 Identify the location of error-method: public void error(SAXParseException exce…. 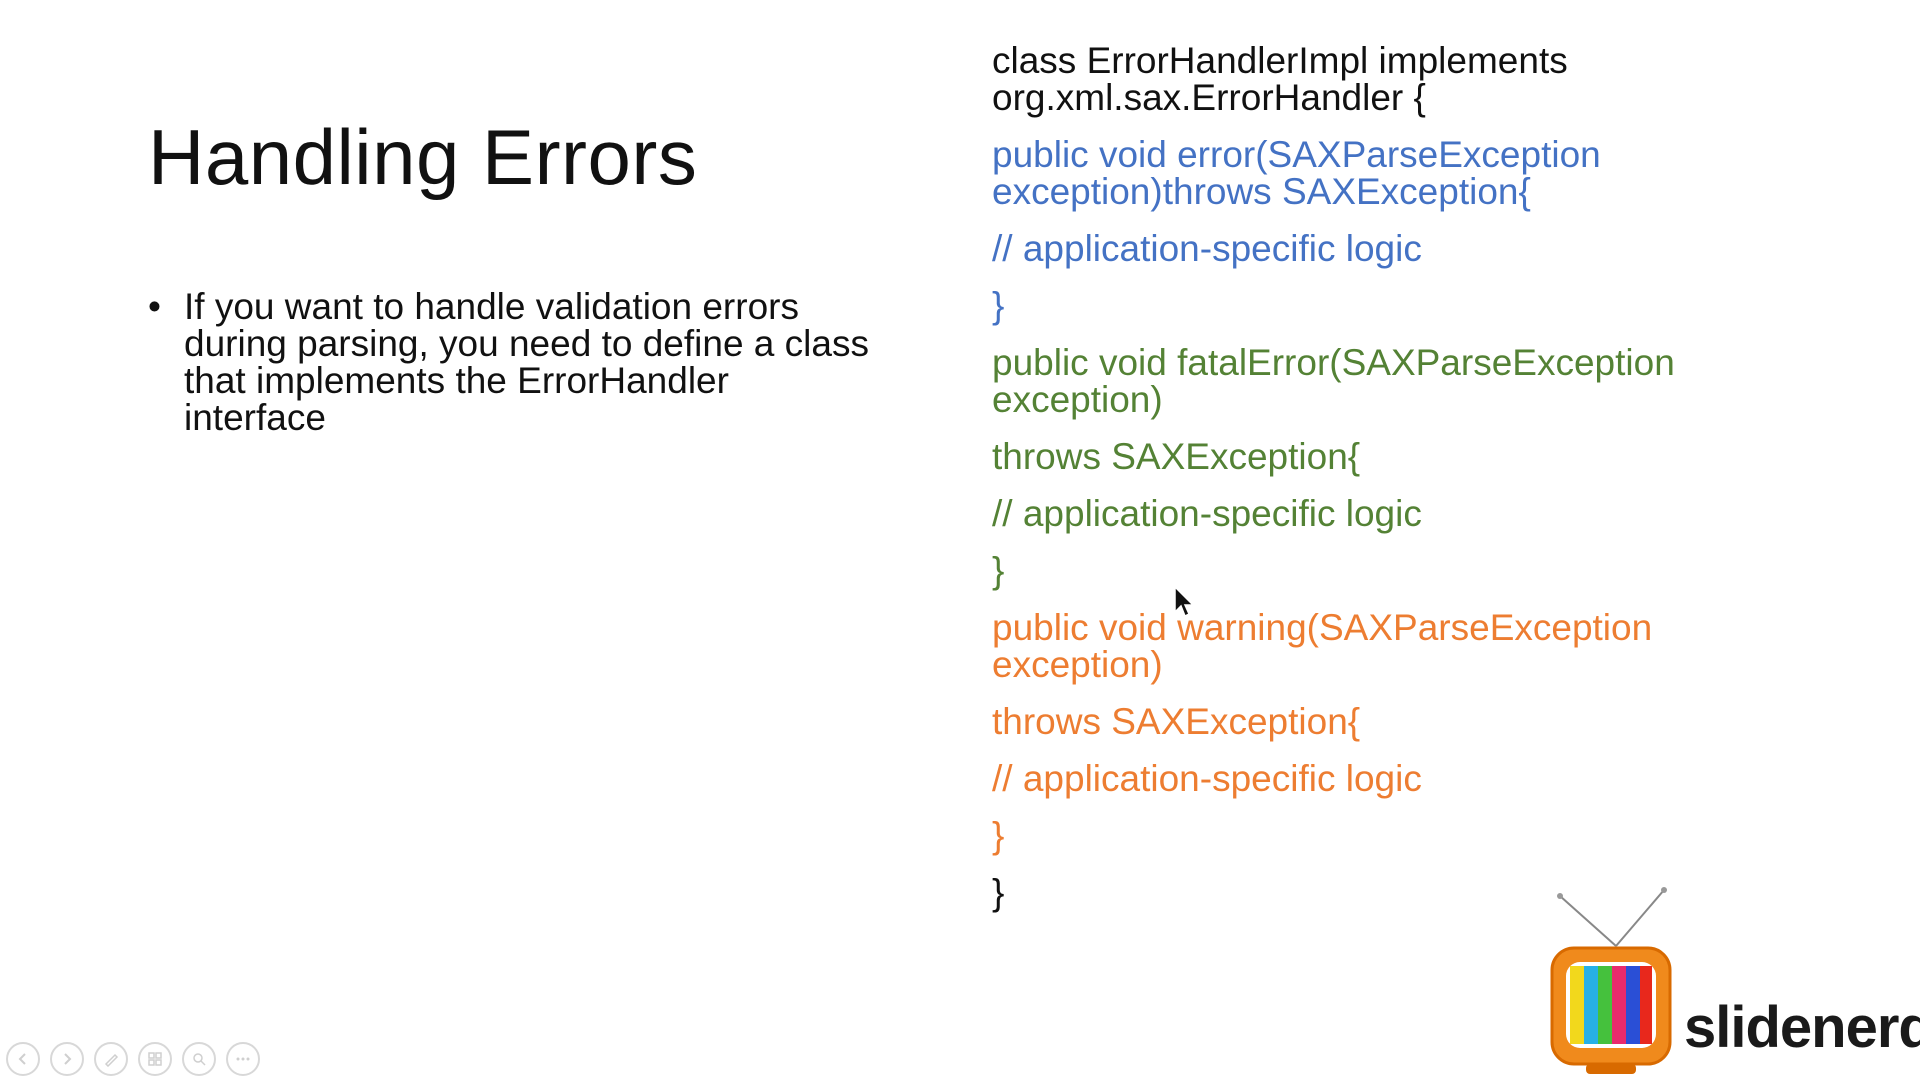
(1442, 230).